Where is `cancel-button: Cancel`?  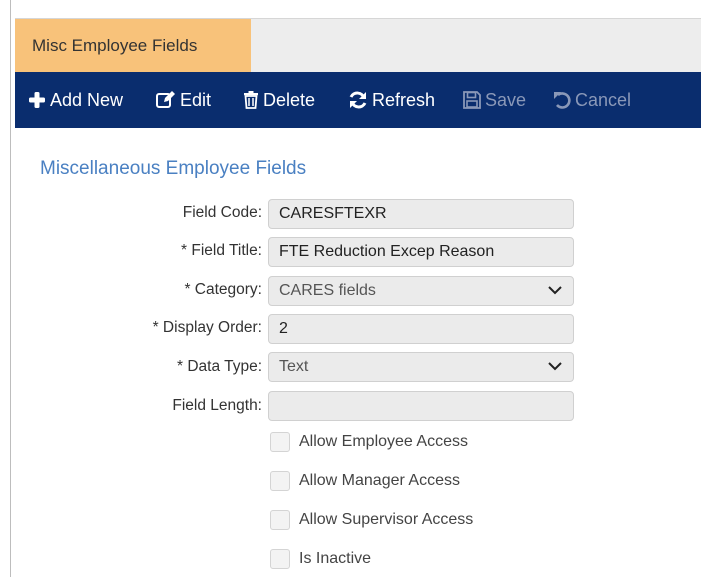
cancel-button: Cancel is located at coordinates (592, 100).